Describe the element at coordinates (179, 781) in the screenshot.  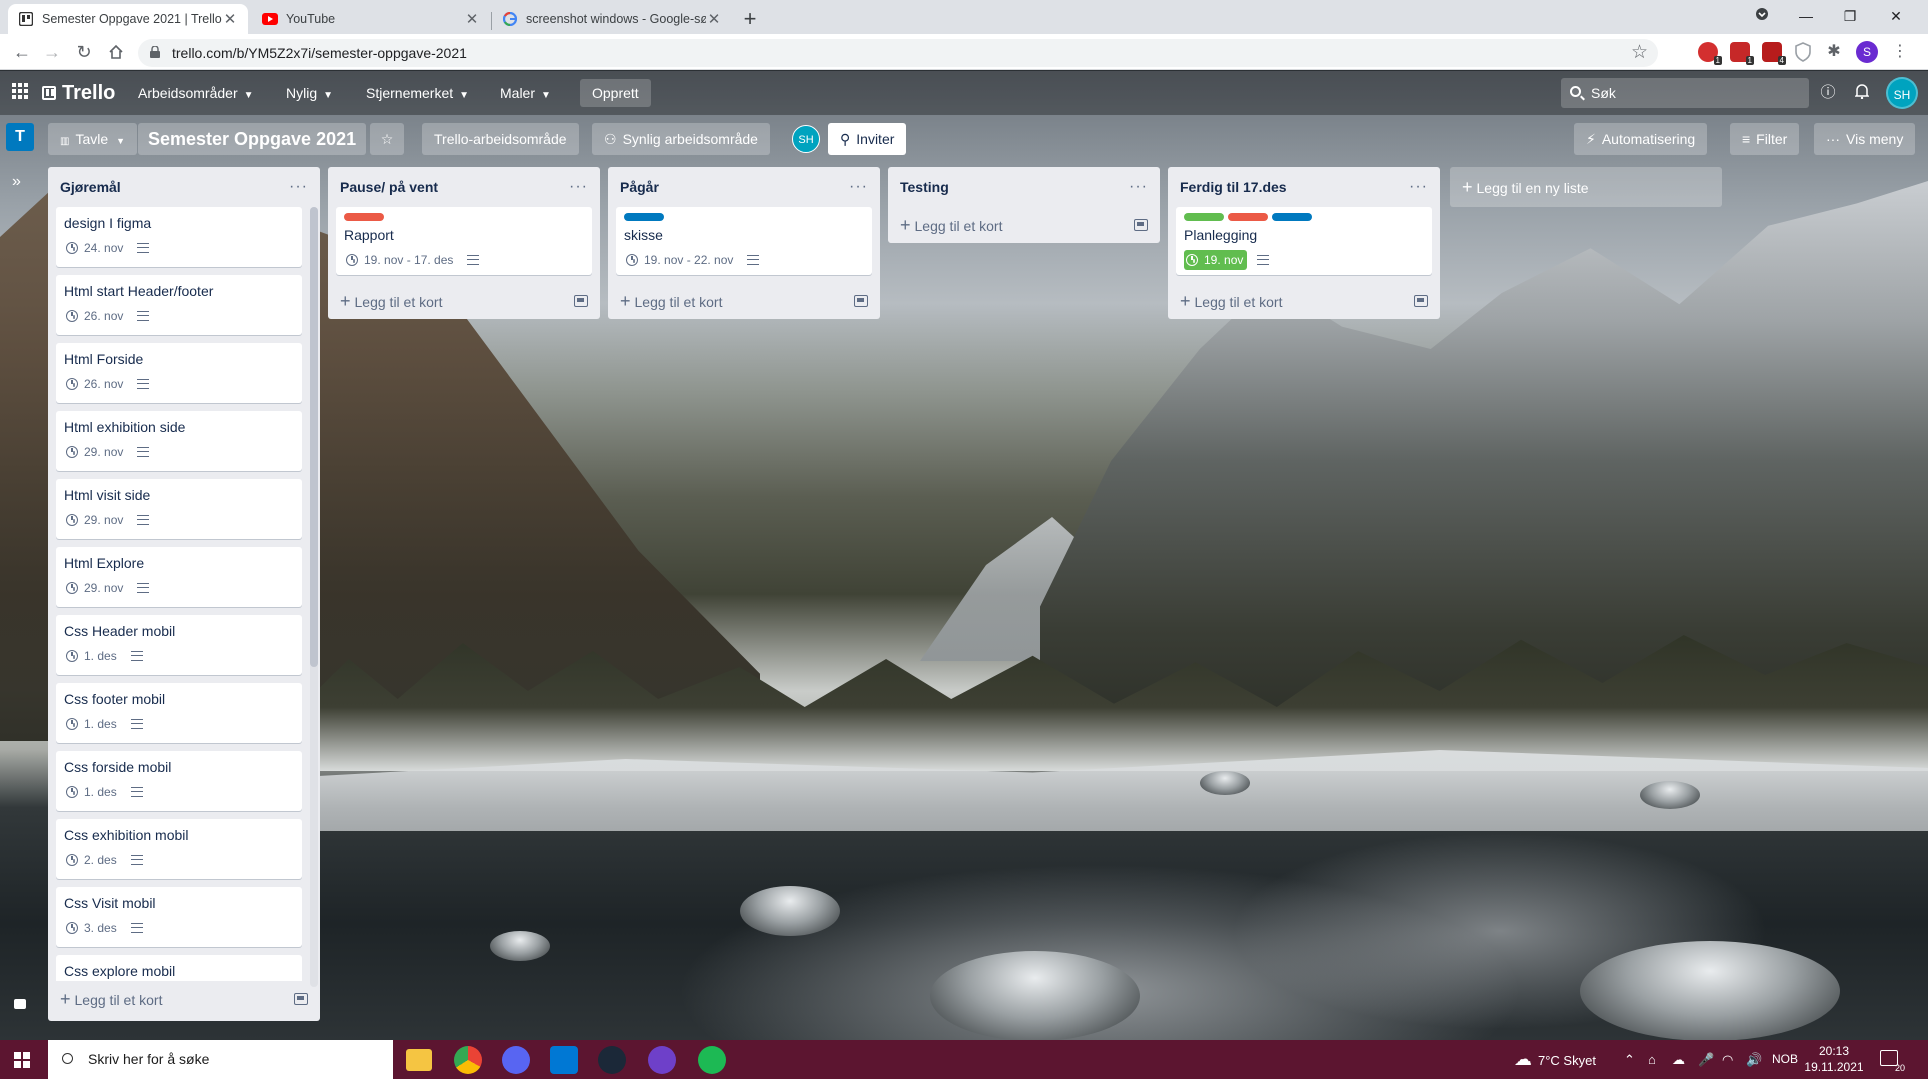
I see `card: Css forside mobil 1. des` at that location.